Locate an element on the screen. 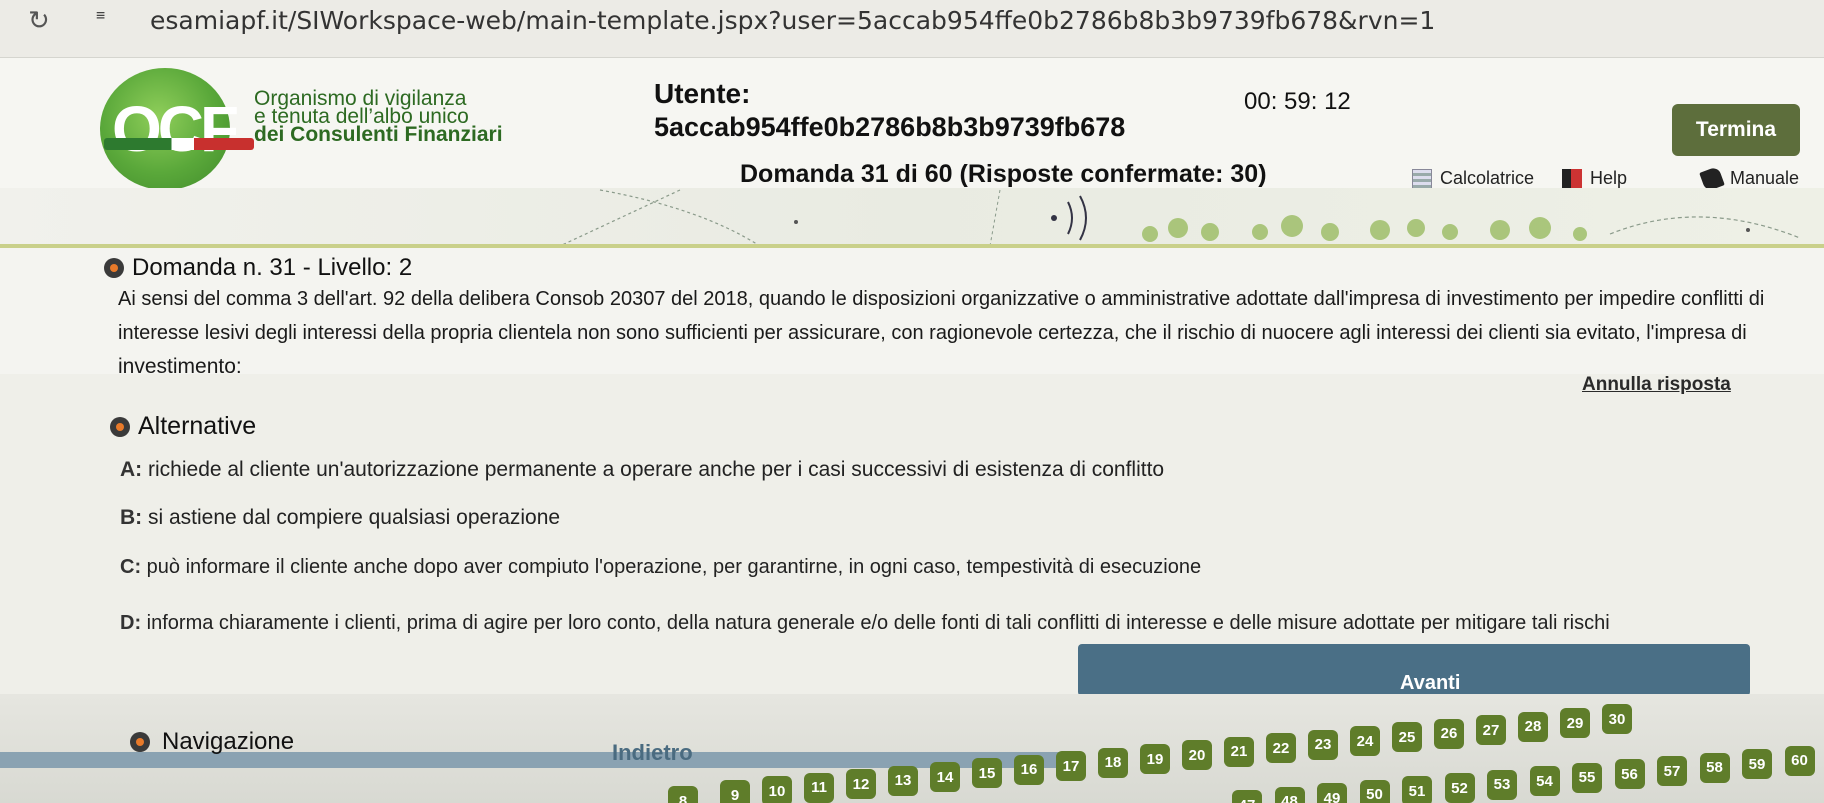 The image size is (1824, 803). page-button-18: 18 is located at coordinates (1113, 762).